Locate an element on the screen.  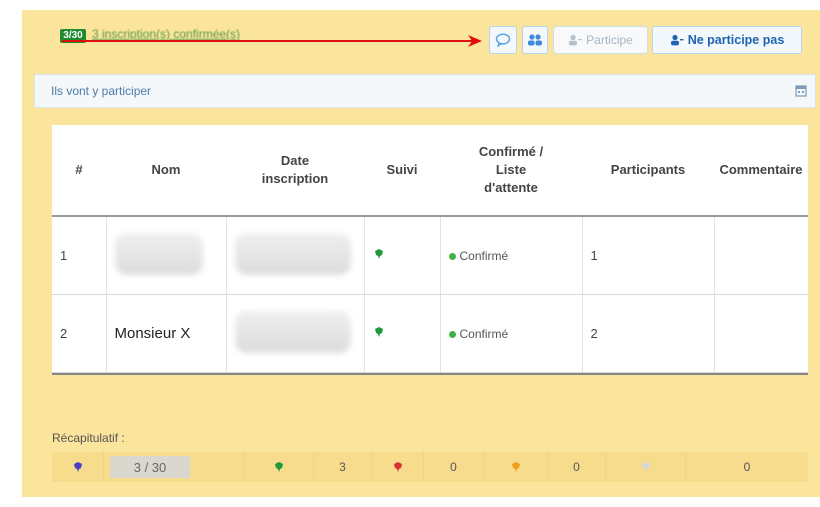
participe-button: Participe is located at coordinates (600, 40).